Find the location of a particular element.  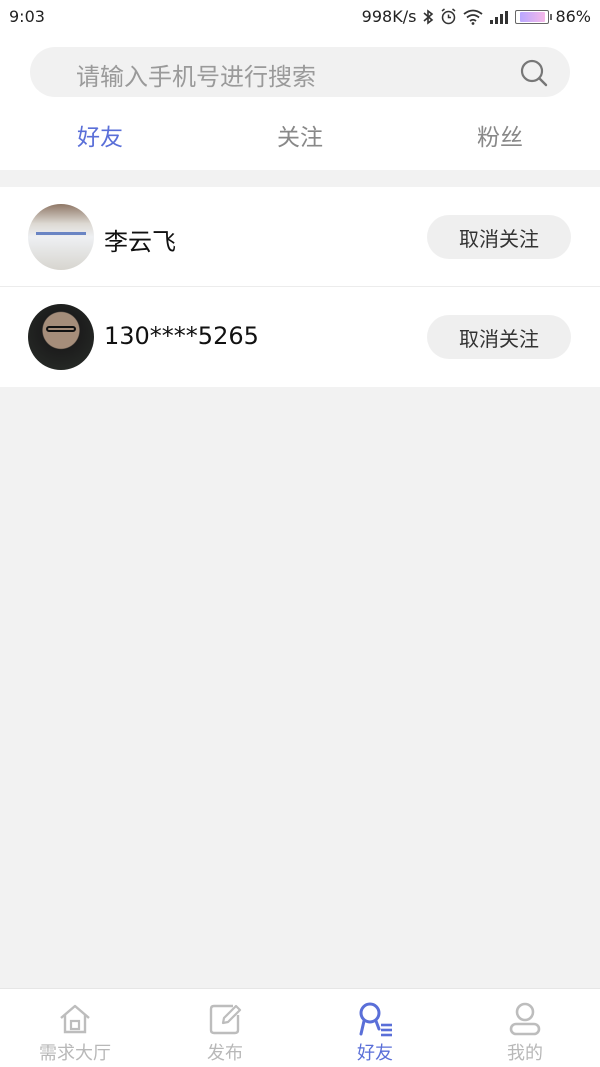

bottom-nav: 需求大厅 发布 好友 我的 is located at coordinates (300, 1027).